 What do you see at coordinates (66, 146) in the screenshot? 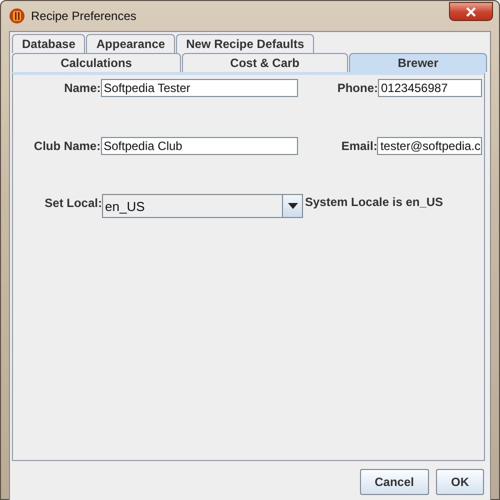
I see `field-label: Club Name:` at bounding box center [66, 146].